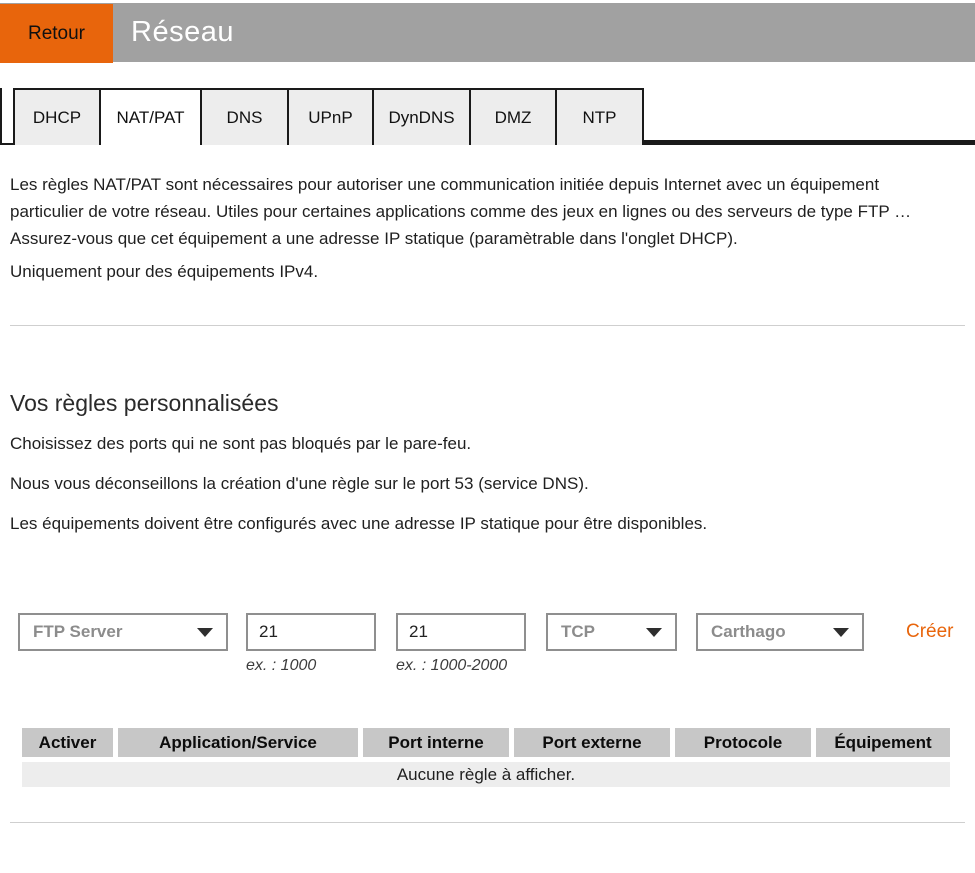 Image resolution: width=975 pixels, height=873 pixels. I want to click on tab-dns: DNS, so click(243, 116).